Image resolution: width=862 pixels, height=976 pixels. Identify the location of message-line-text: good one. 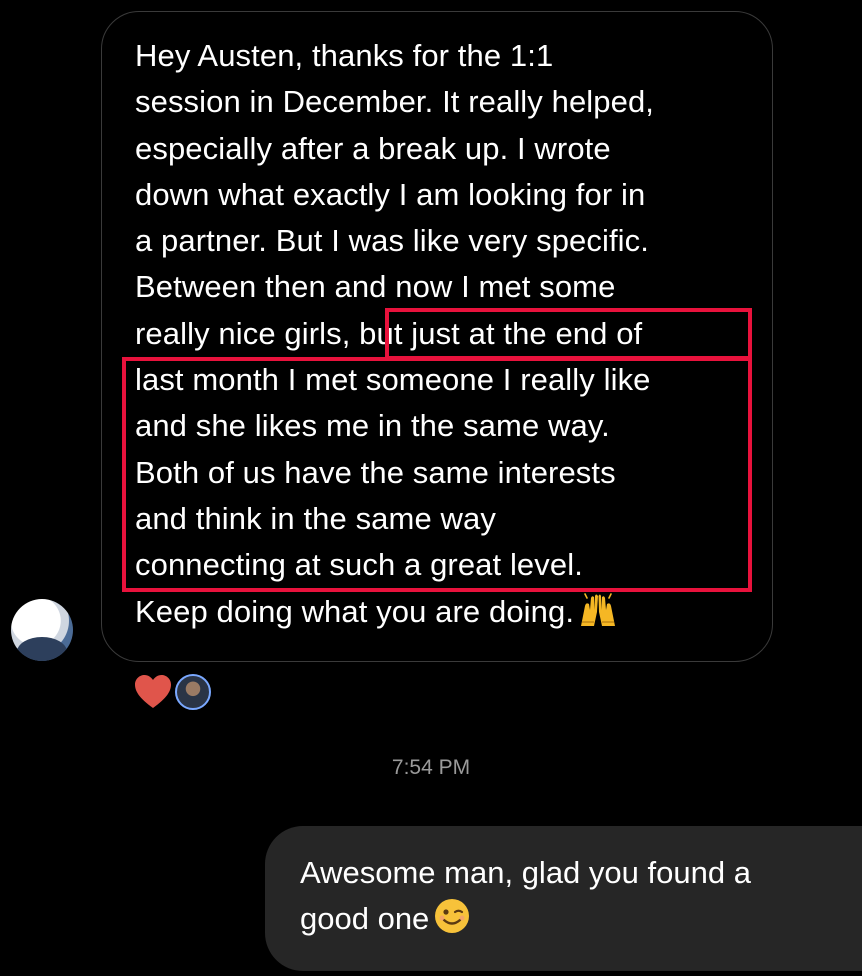
(365, 918).